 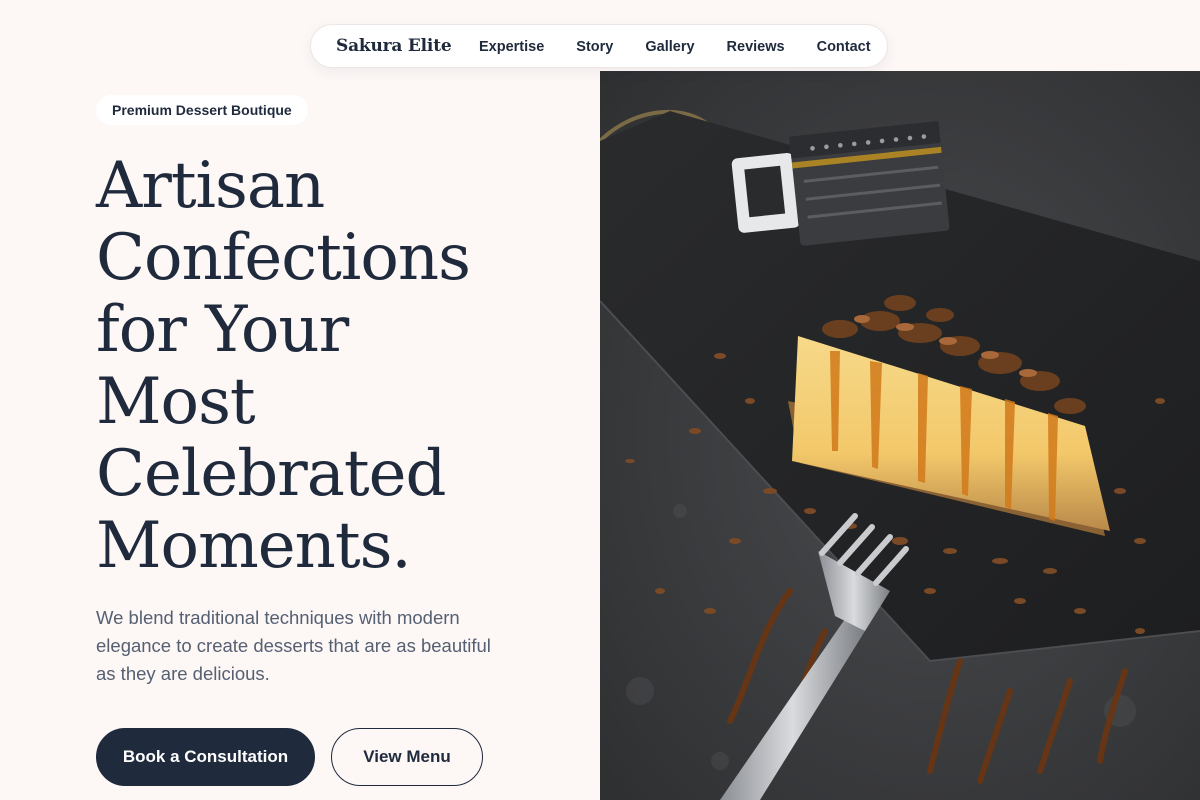 I want to click on nav-link-contact: Contact, so click(x=844, y=47).